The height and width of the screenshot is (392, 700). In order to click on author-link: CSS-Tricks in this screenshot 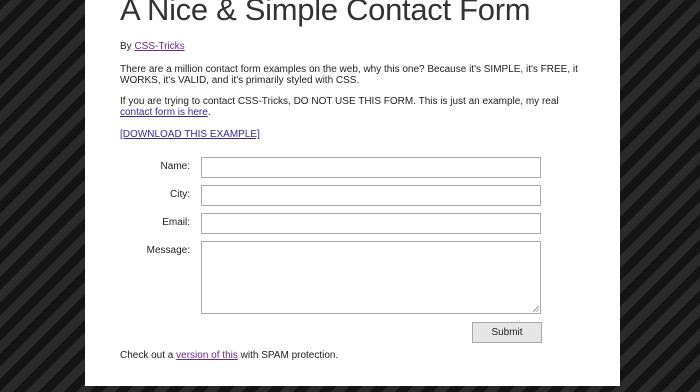, I will do `click(159, 46)`.